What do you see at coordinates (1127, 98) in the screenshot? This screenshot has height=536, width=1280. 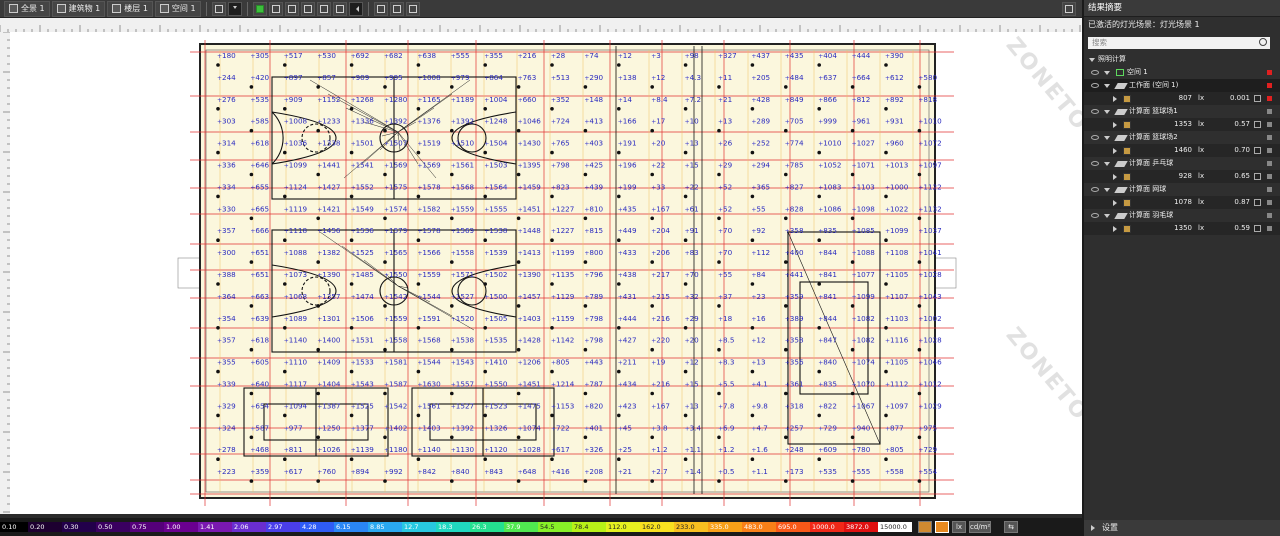 I see `illuminance-icon` at bounding box center [1127, 98].